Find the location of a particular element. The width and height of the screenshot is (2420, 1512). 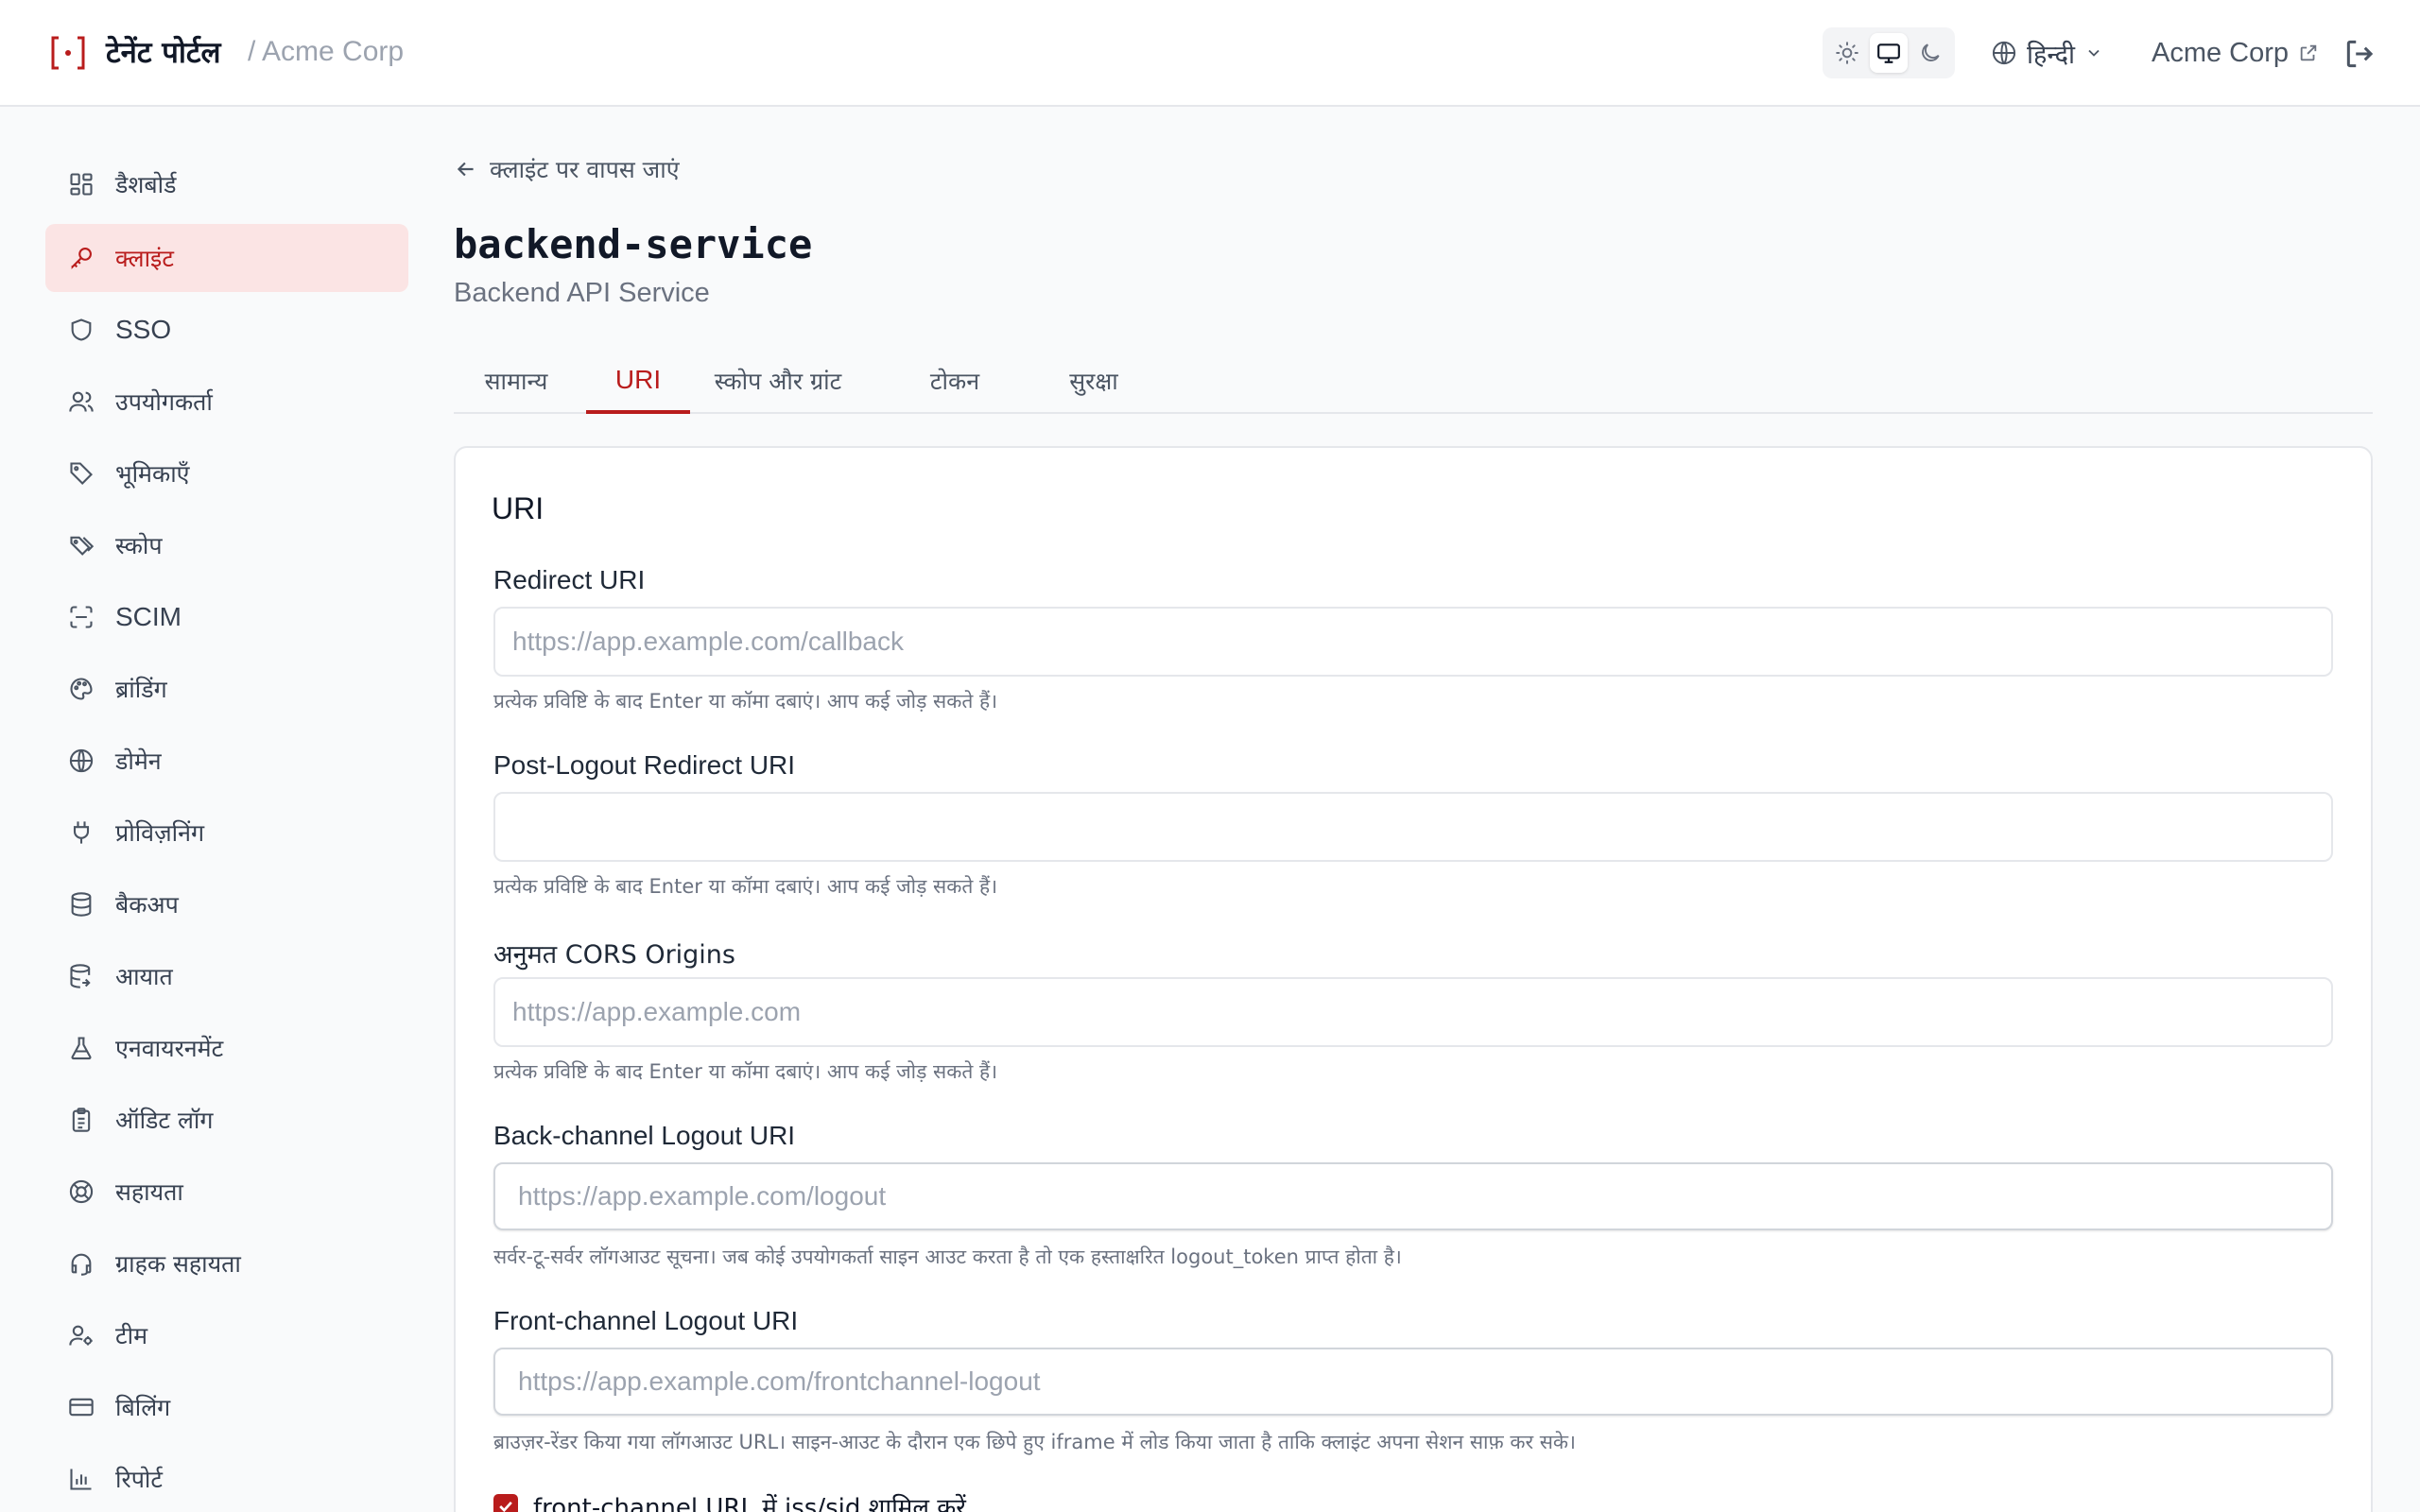

logout-icon is located at coordinates (2360, 54).